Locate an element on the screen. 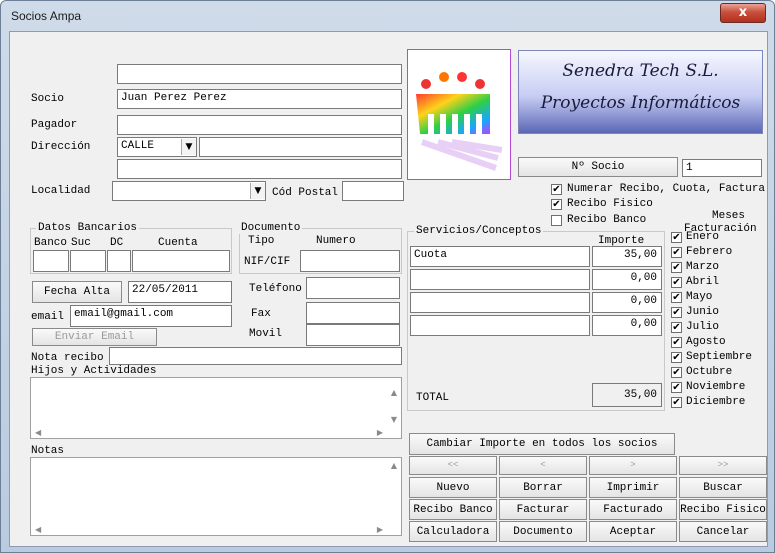 The width and height of the screenshot is (775, 553). cambiar-importe-button: Cambiar Importe en todos los socios is located at coordinates (542, 444).